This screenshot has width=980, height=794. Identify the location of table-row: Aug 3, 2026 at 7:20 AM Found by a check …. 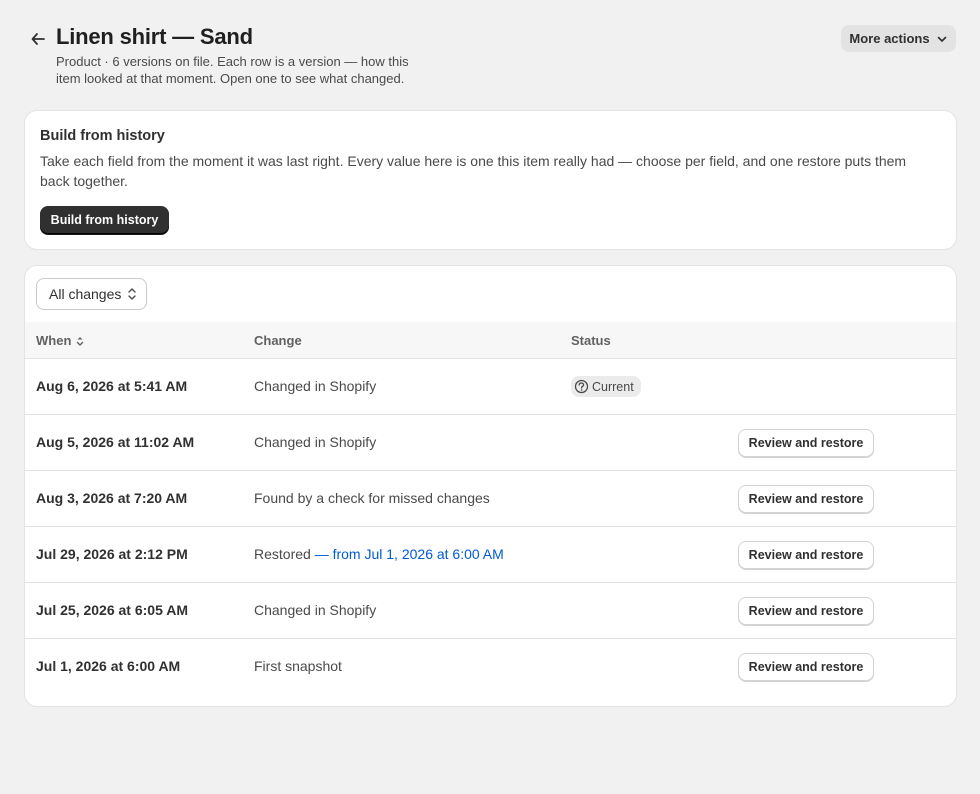
(490, 499).